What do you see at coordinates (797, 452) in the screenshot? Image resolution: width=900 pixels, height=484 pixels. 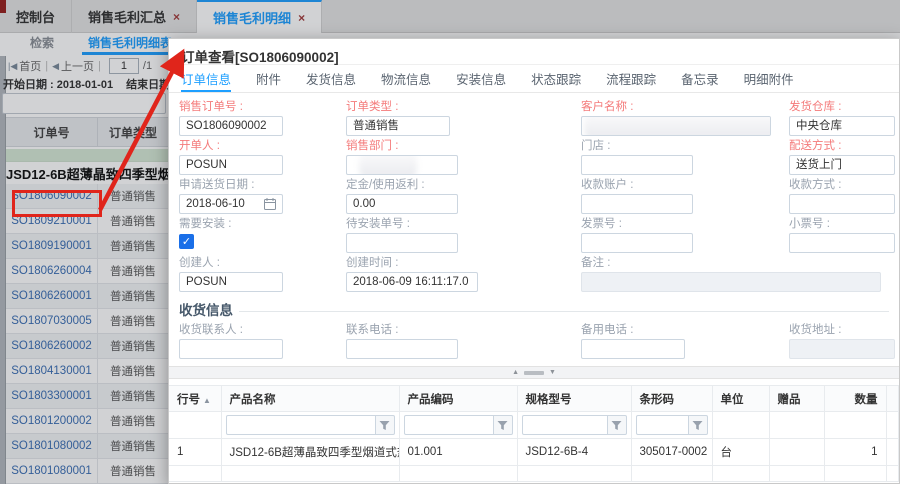 I see `cell-gift` at bounding box center [797, 452].